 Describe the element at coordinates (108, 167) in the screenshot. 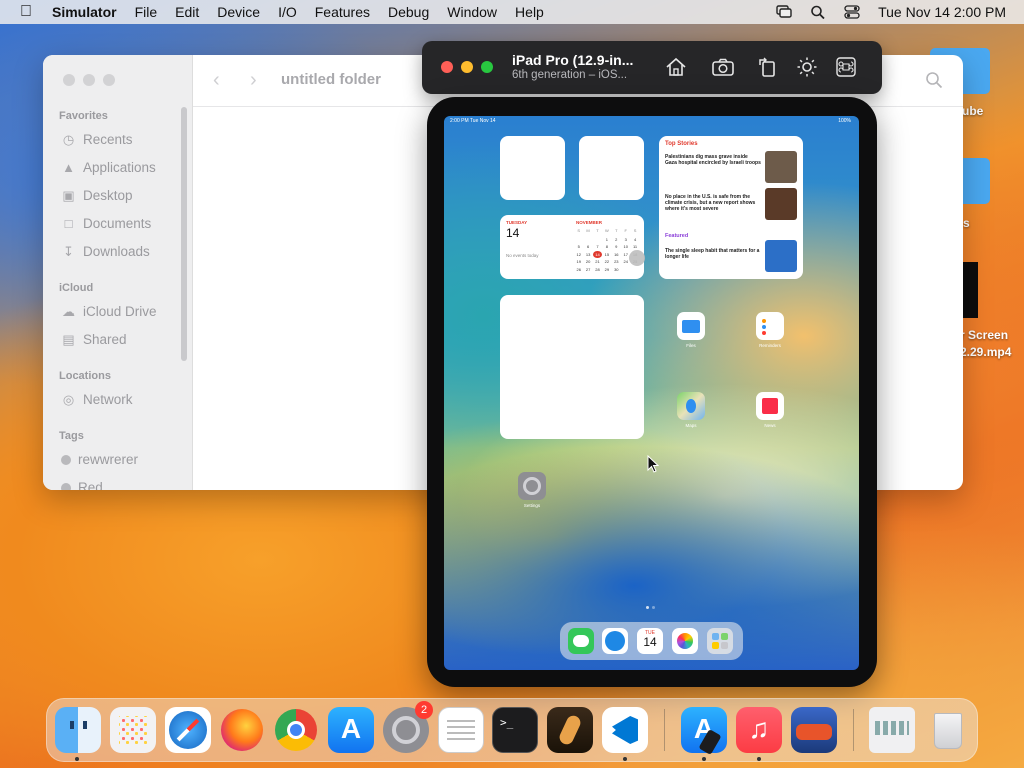

I see `sidebar-item-applications: ▲ Applications` at that location.